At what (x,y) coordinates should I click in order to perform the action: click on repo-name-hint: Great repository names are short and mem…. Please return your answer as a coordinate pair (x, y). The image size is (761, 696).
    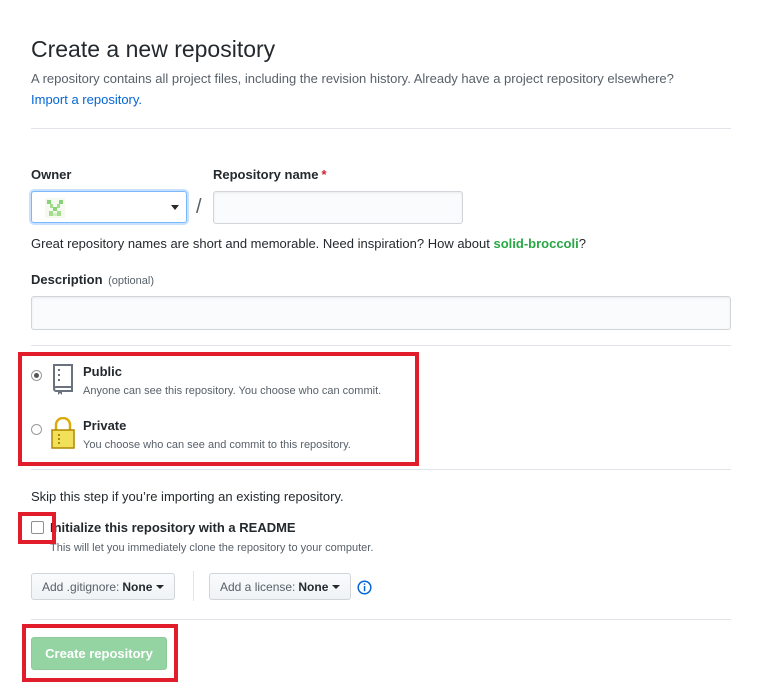
    Looking at the image, I should click on (308, 243).